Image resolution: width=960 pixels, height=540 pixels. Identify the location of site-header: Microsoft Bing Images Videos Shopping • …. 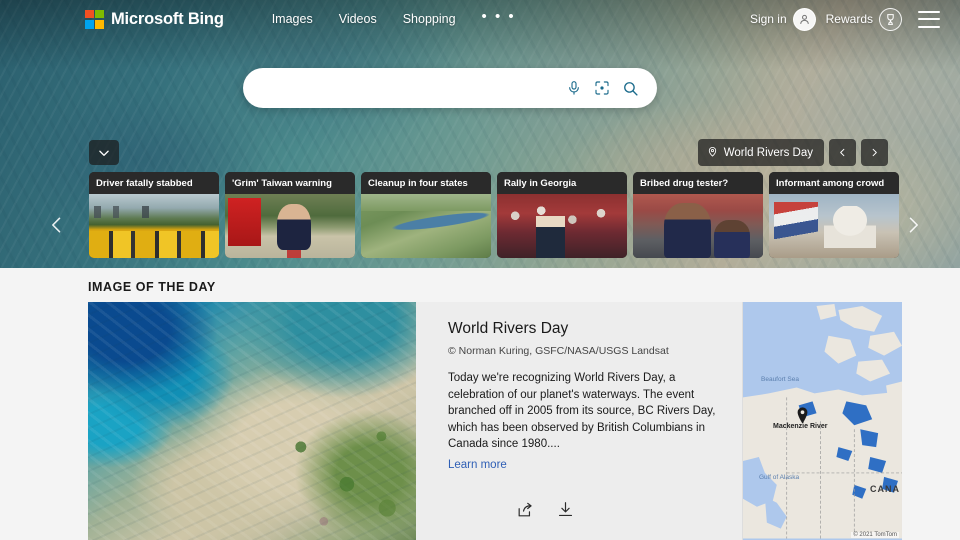
(480, 19).